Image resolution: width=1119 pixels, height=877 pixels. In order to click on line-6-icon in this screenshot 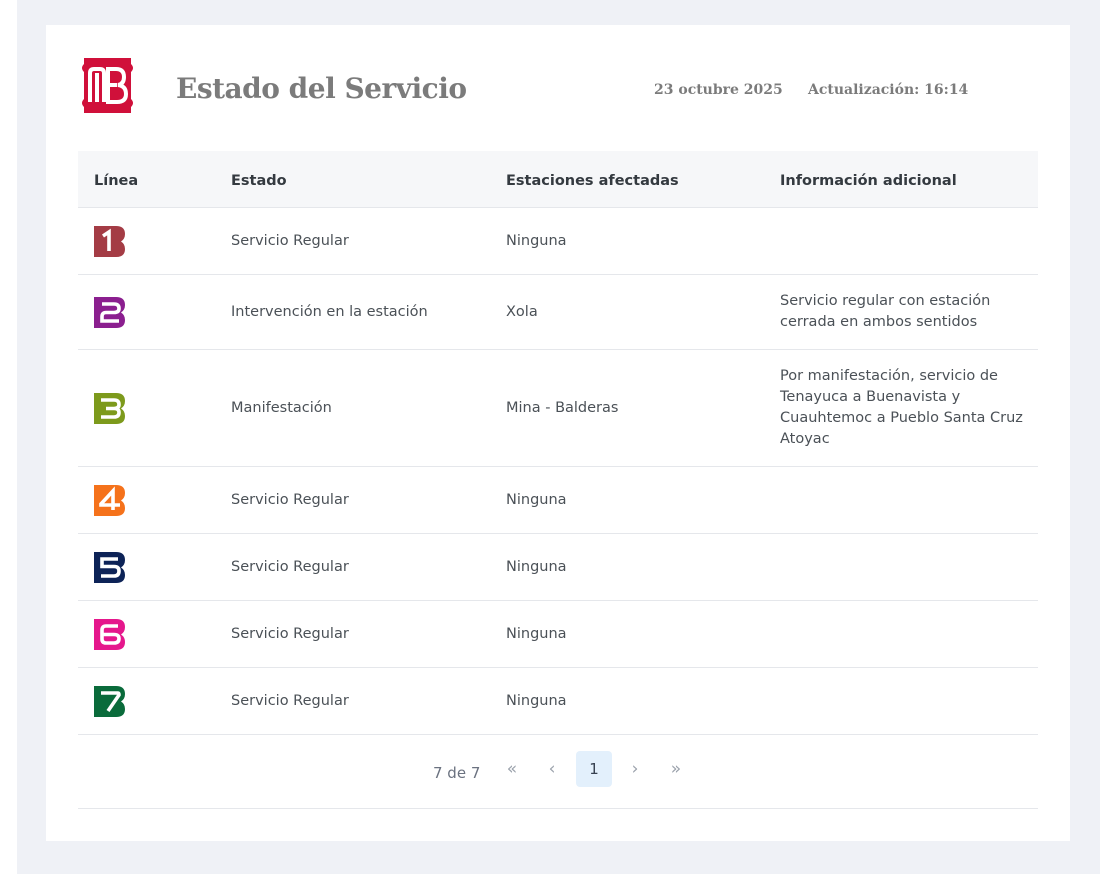, I will do `click(109, 634)`.